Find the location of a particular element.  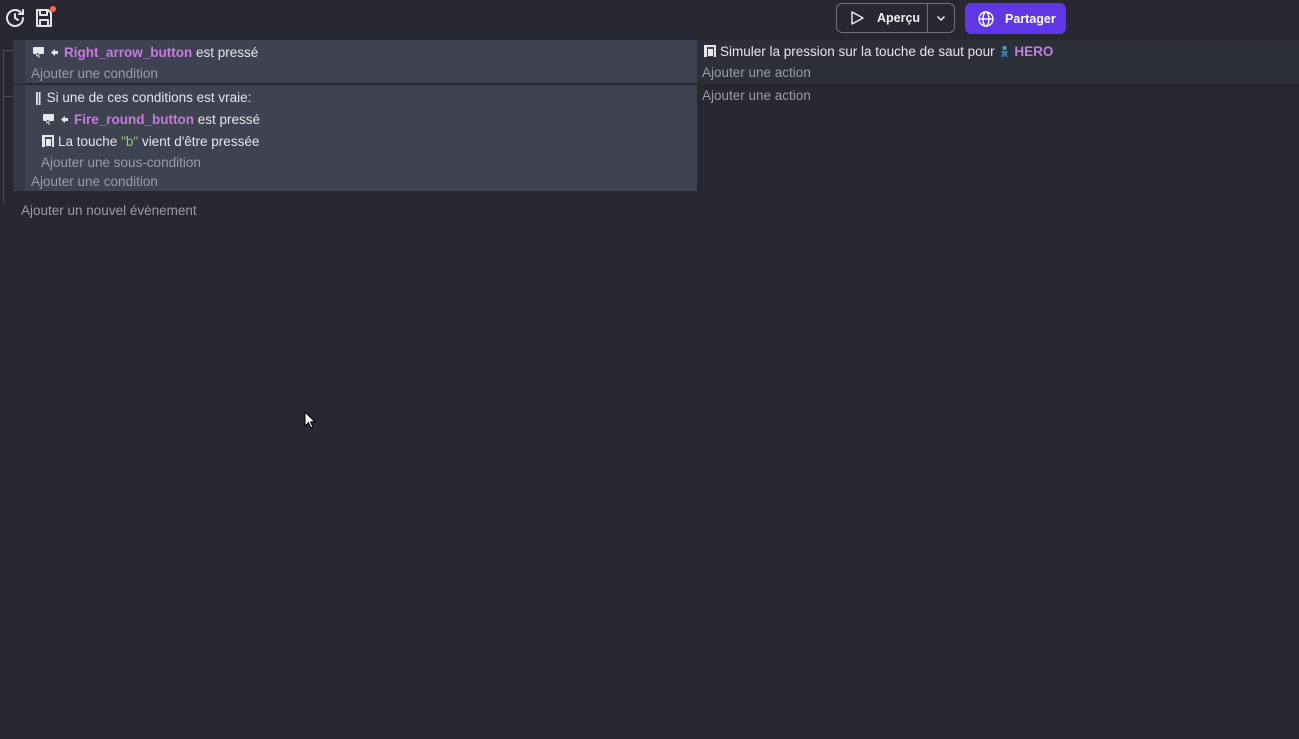

sub-condition-row: La touche "b" vient d'être pressée is located at coordinates (150, 141).